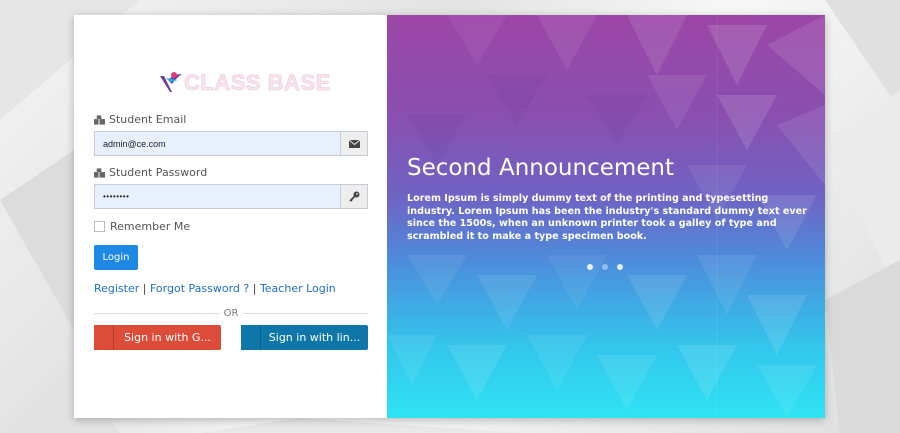 Image resolution: width=900 pixels, height=433 pixels. What do you see at coordinates (217, 196) in the screenshot?
I see `password-field: ••••••••` at bounding box center [217, 196].